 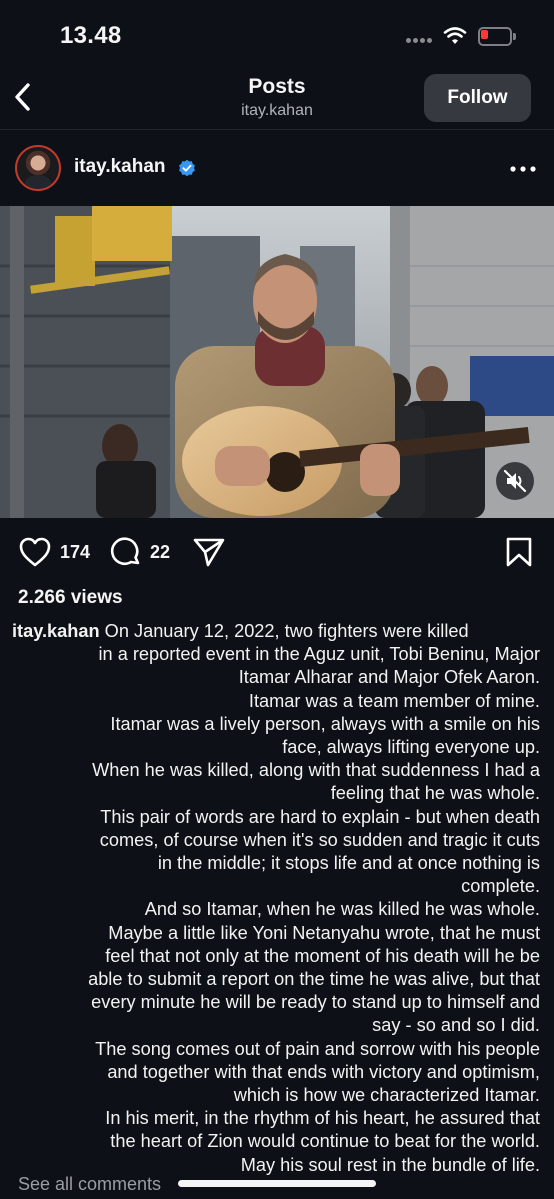 I want to click on caption-line: face, always lifting everyone up., so click(x=411, y=747).